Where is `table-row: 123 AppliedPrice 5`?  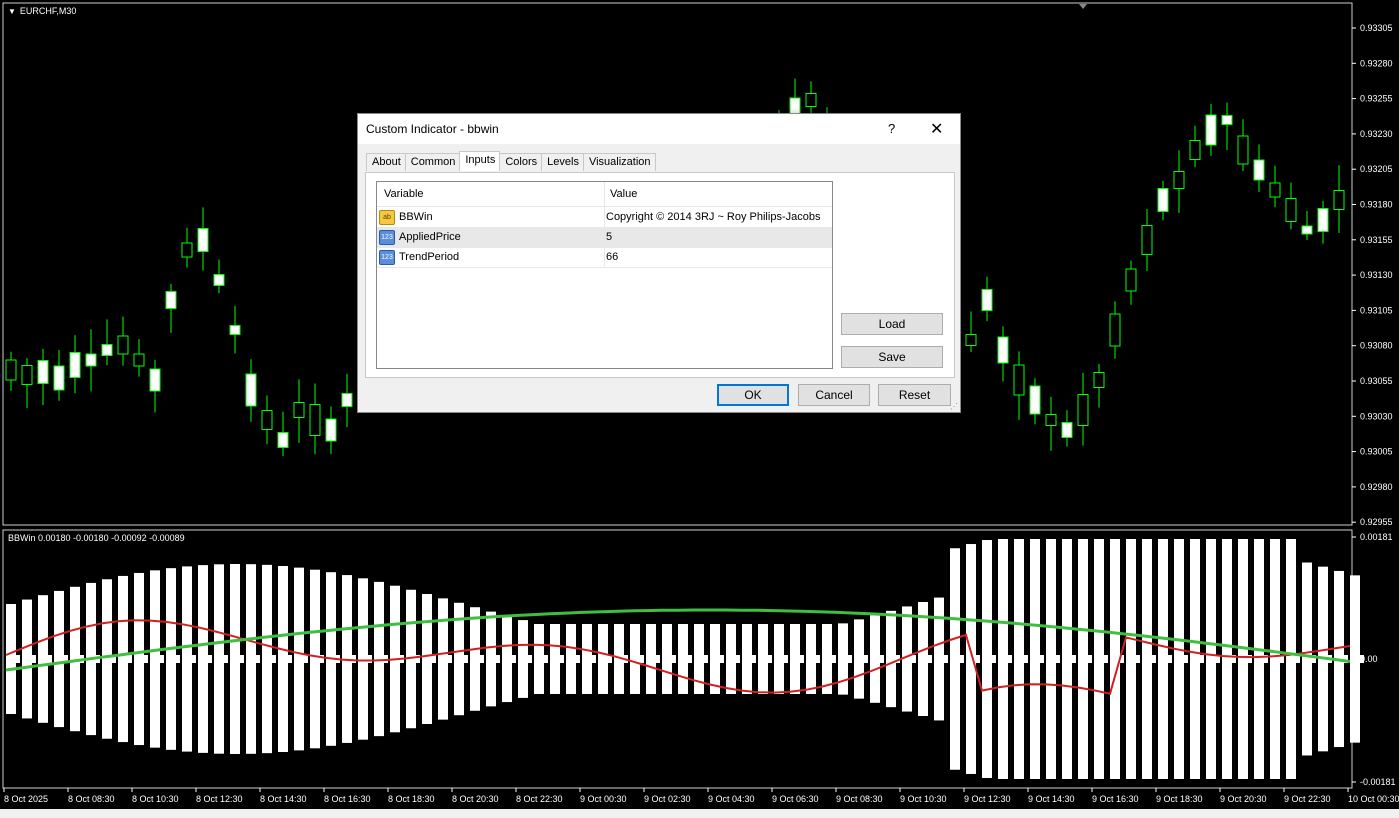
table-row: 123 AppliedPrice 5 is located at coordinates (604, 237).